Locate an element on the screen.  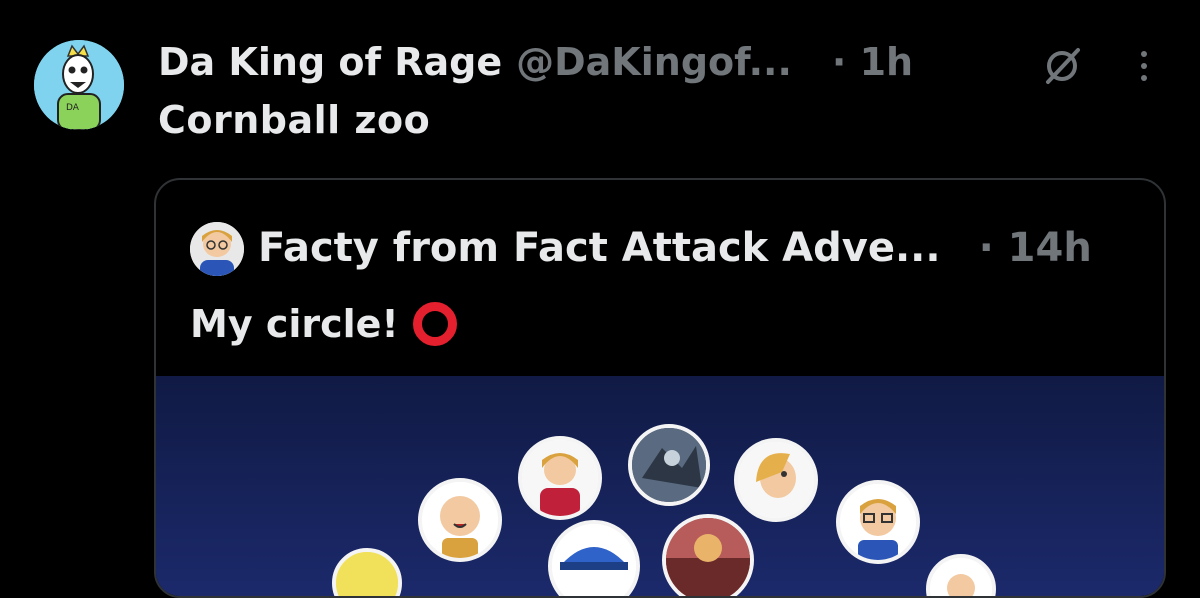
author-name: Da King of Rage is located at coordinates (330, 62).